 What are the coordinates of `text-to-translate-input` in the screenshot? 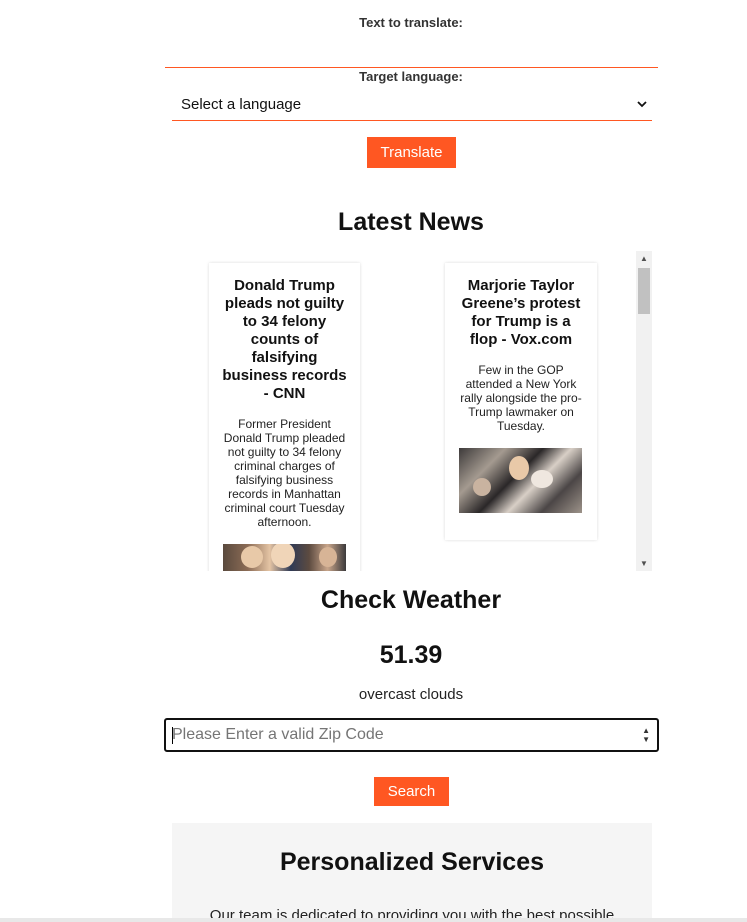 It's located at (411, 53).